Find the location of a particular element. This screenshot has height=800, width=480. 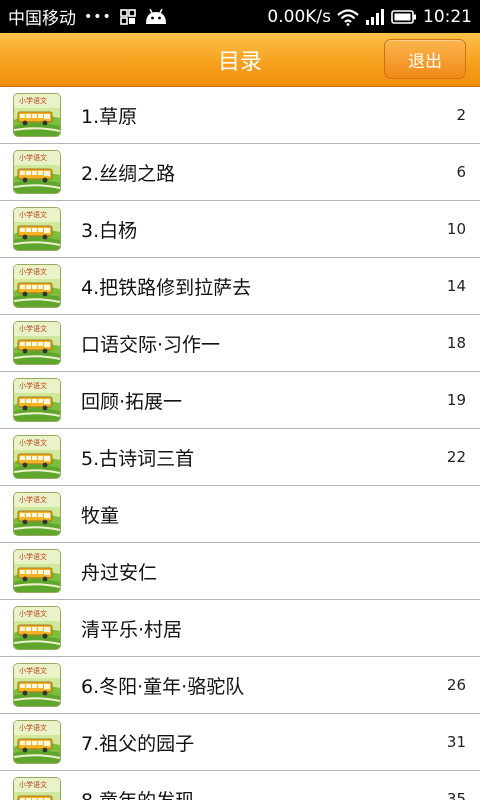

list-item-page-number: 35 is located at coordinates (456, 795).